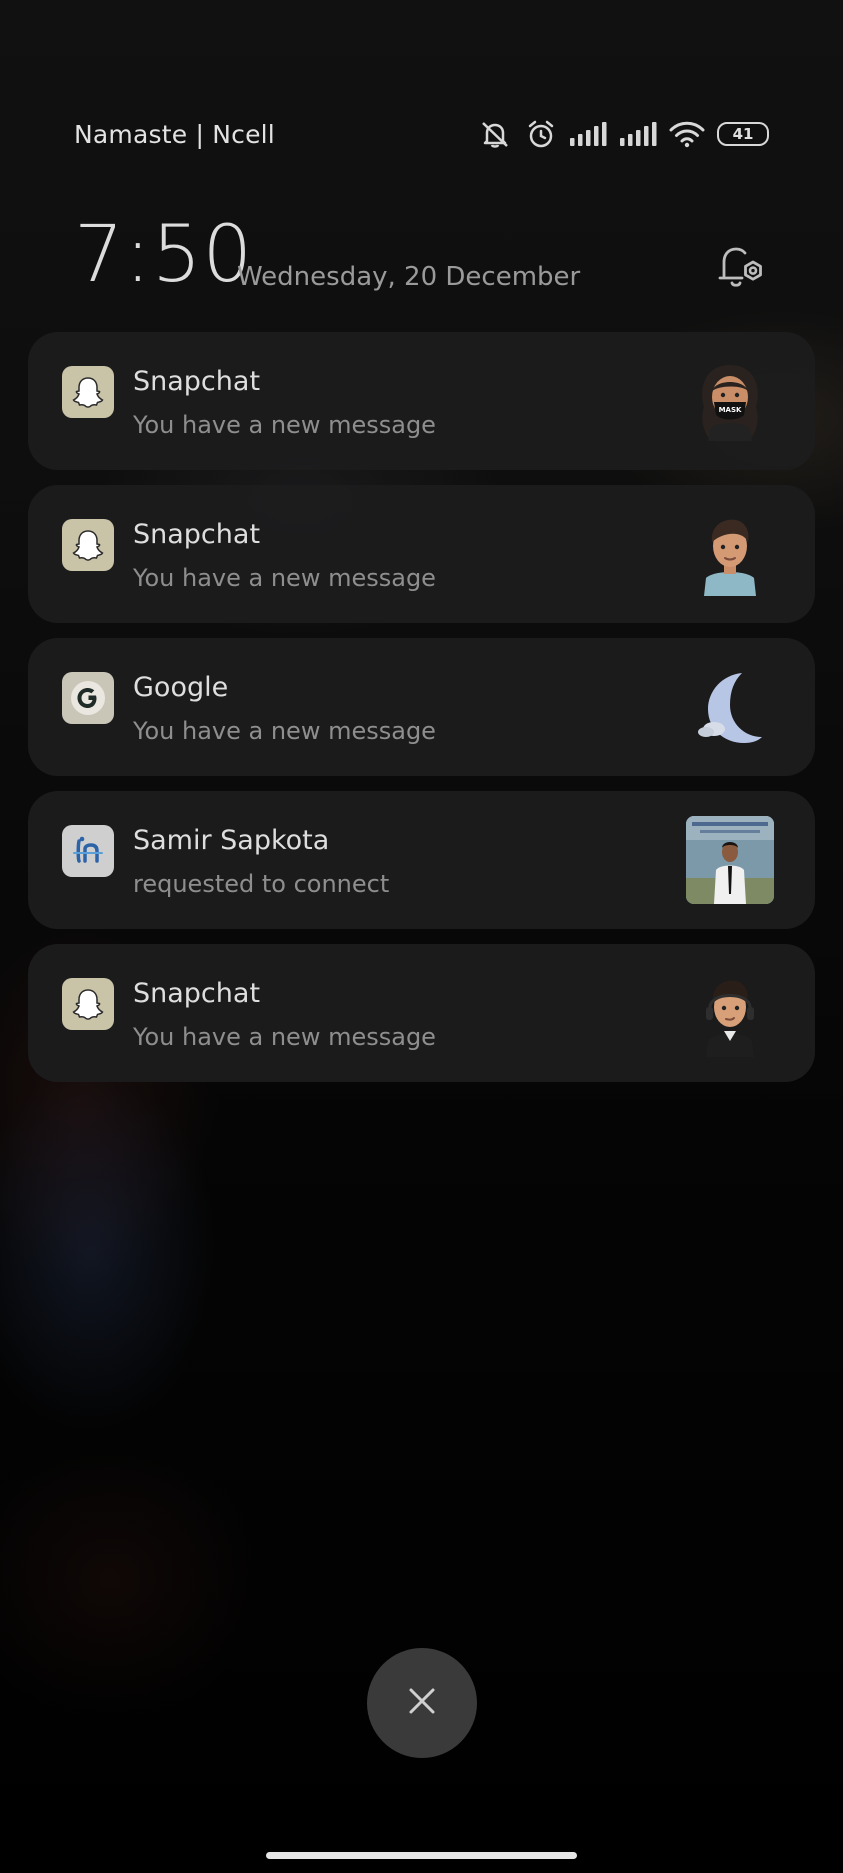  I want to click on bitmoji-mask-avatar: MASK, so click(730, 401).